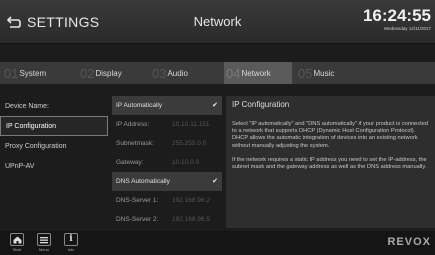  I want to click on field-label: DNS Automatically, so click(143, 181).